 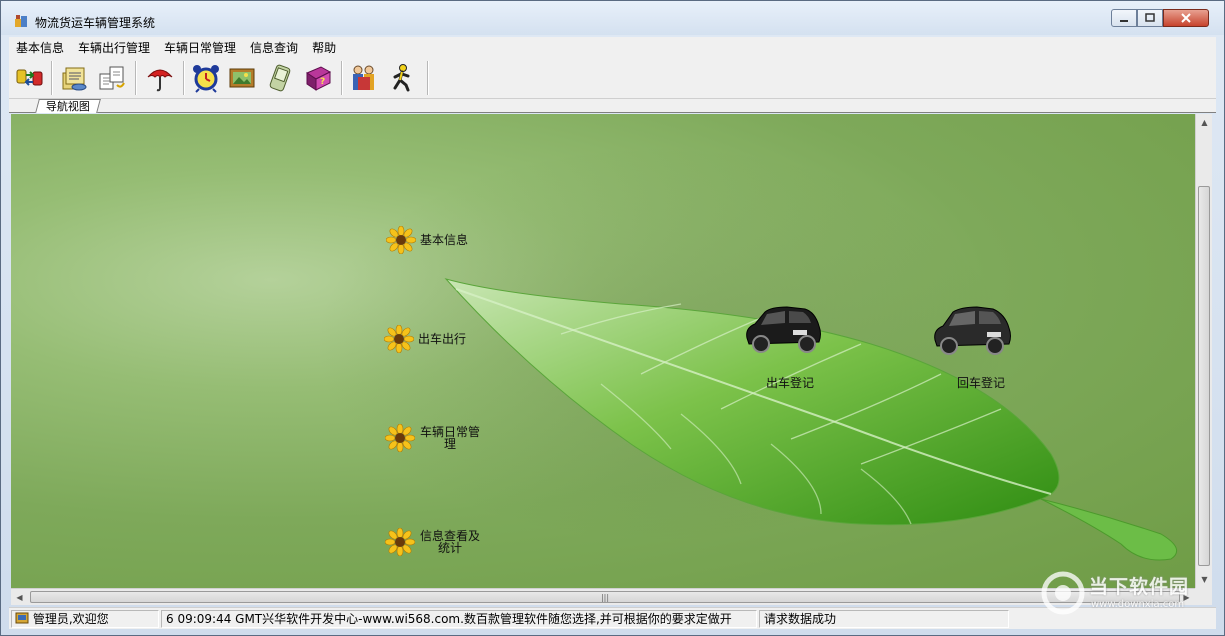 I want to click on nav-label: 出车出行, so click(x=442, y=339).